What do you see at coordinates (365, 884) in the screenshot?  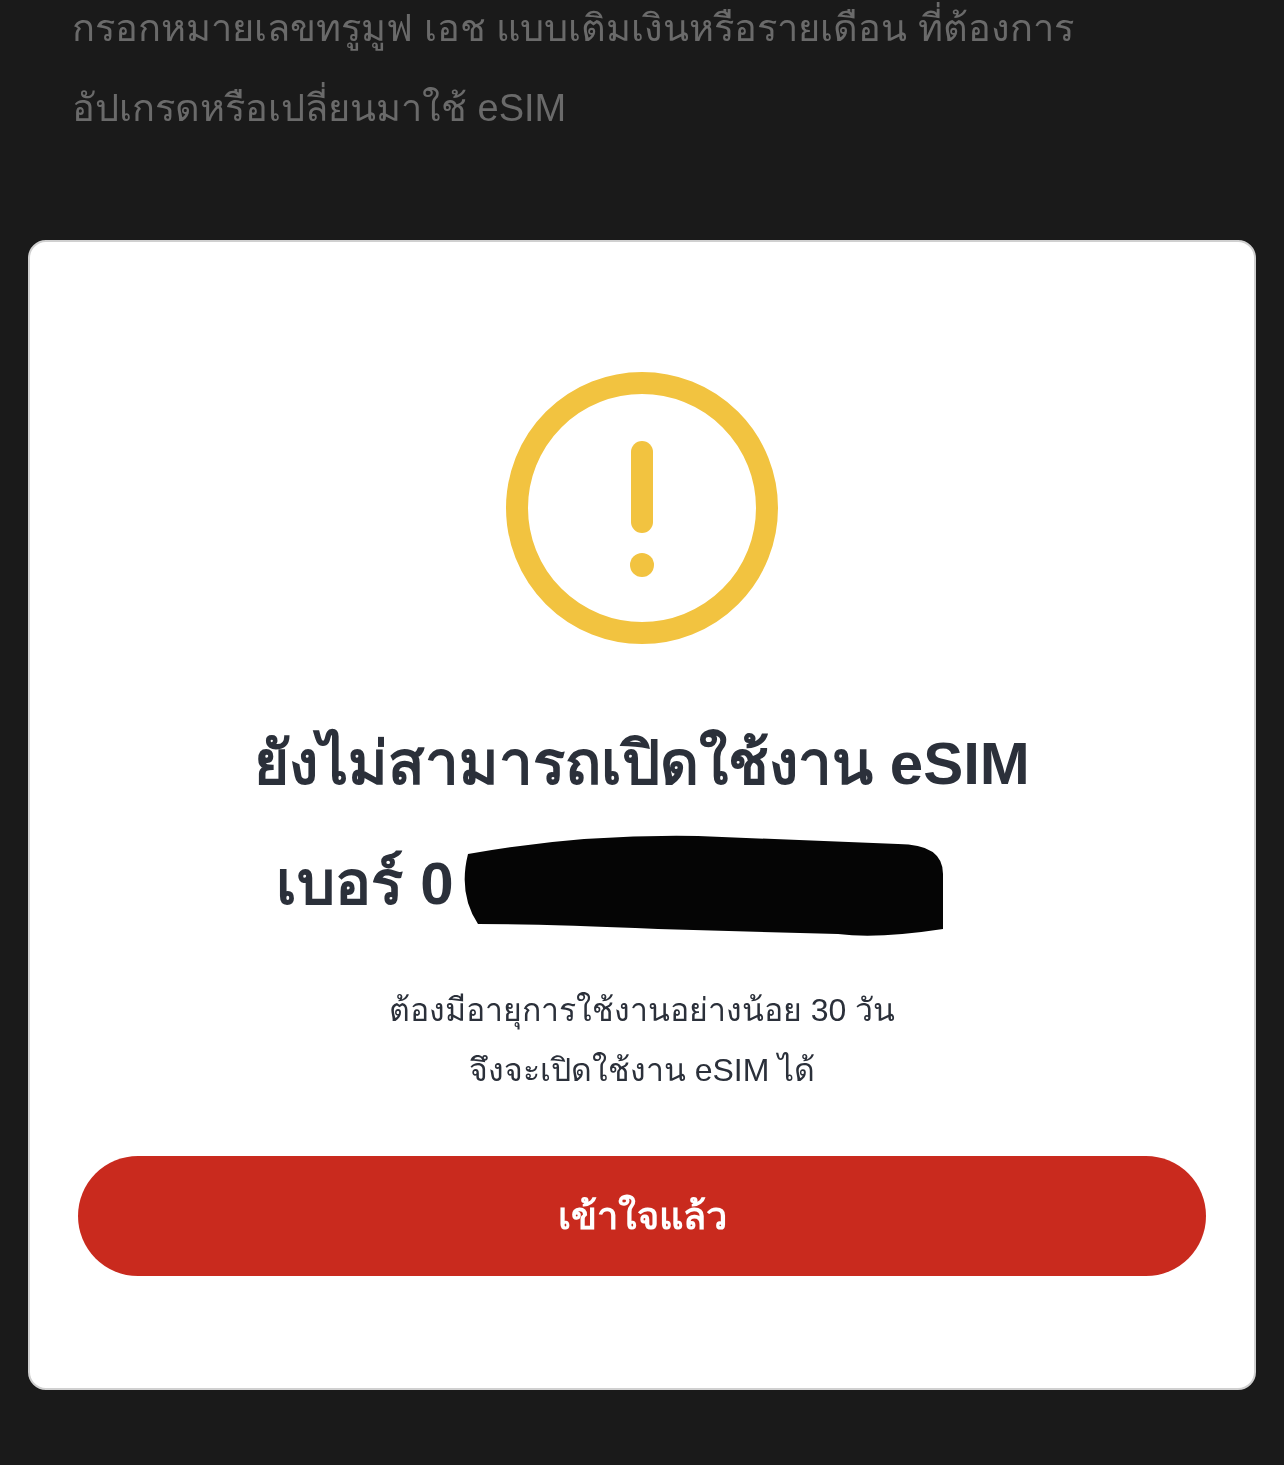 I see `phone-number-label: เบอร์ 0` at bounding box center [365, 884].